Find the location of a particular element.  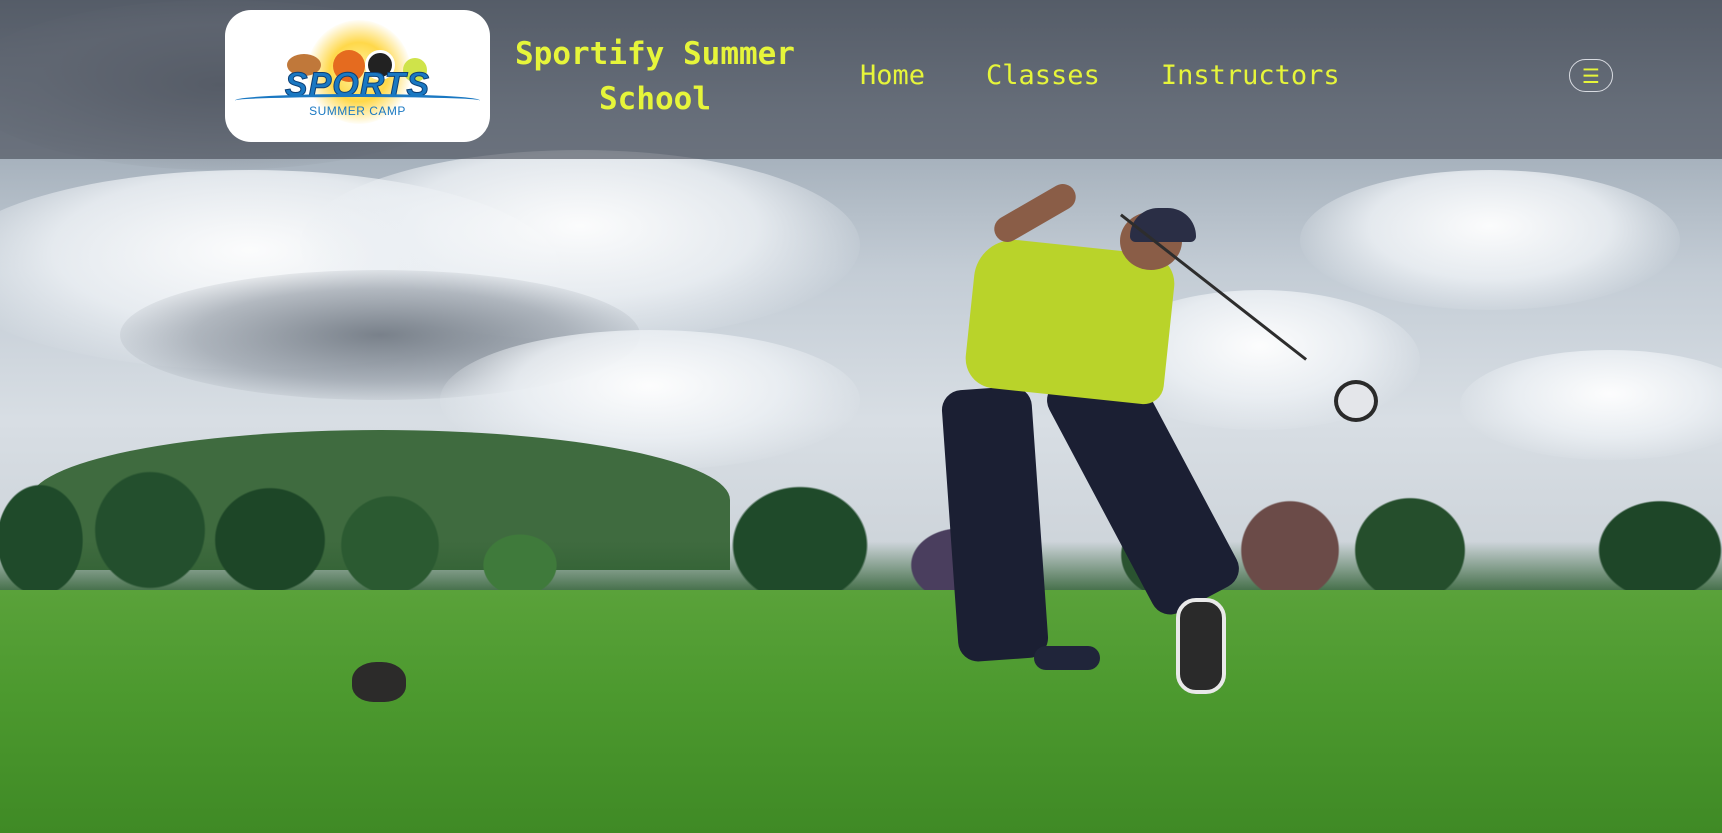

golfer-arm is located at coordinates (1035, 213).